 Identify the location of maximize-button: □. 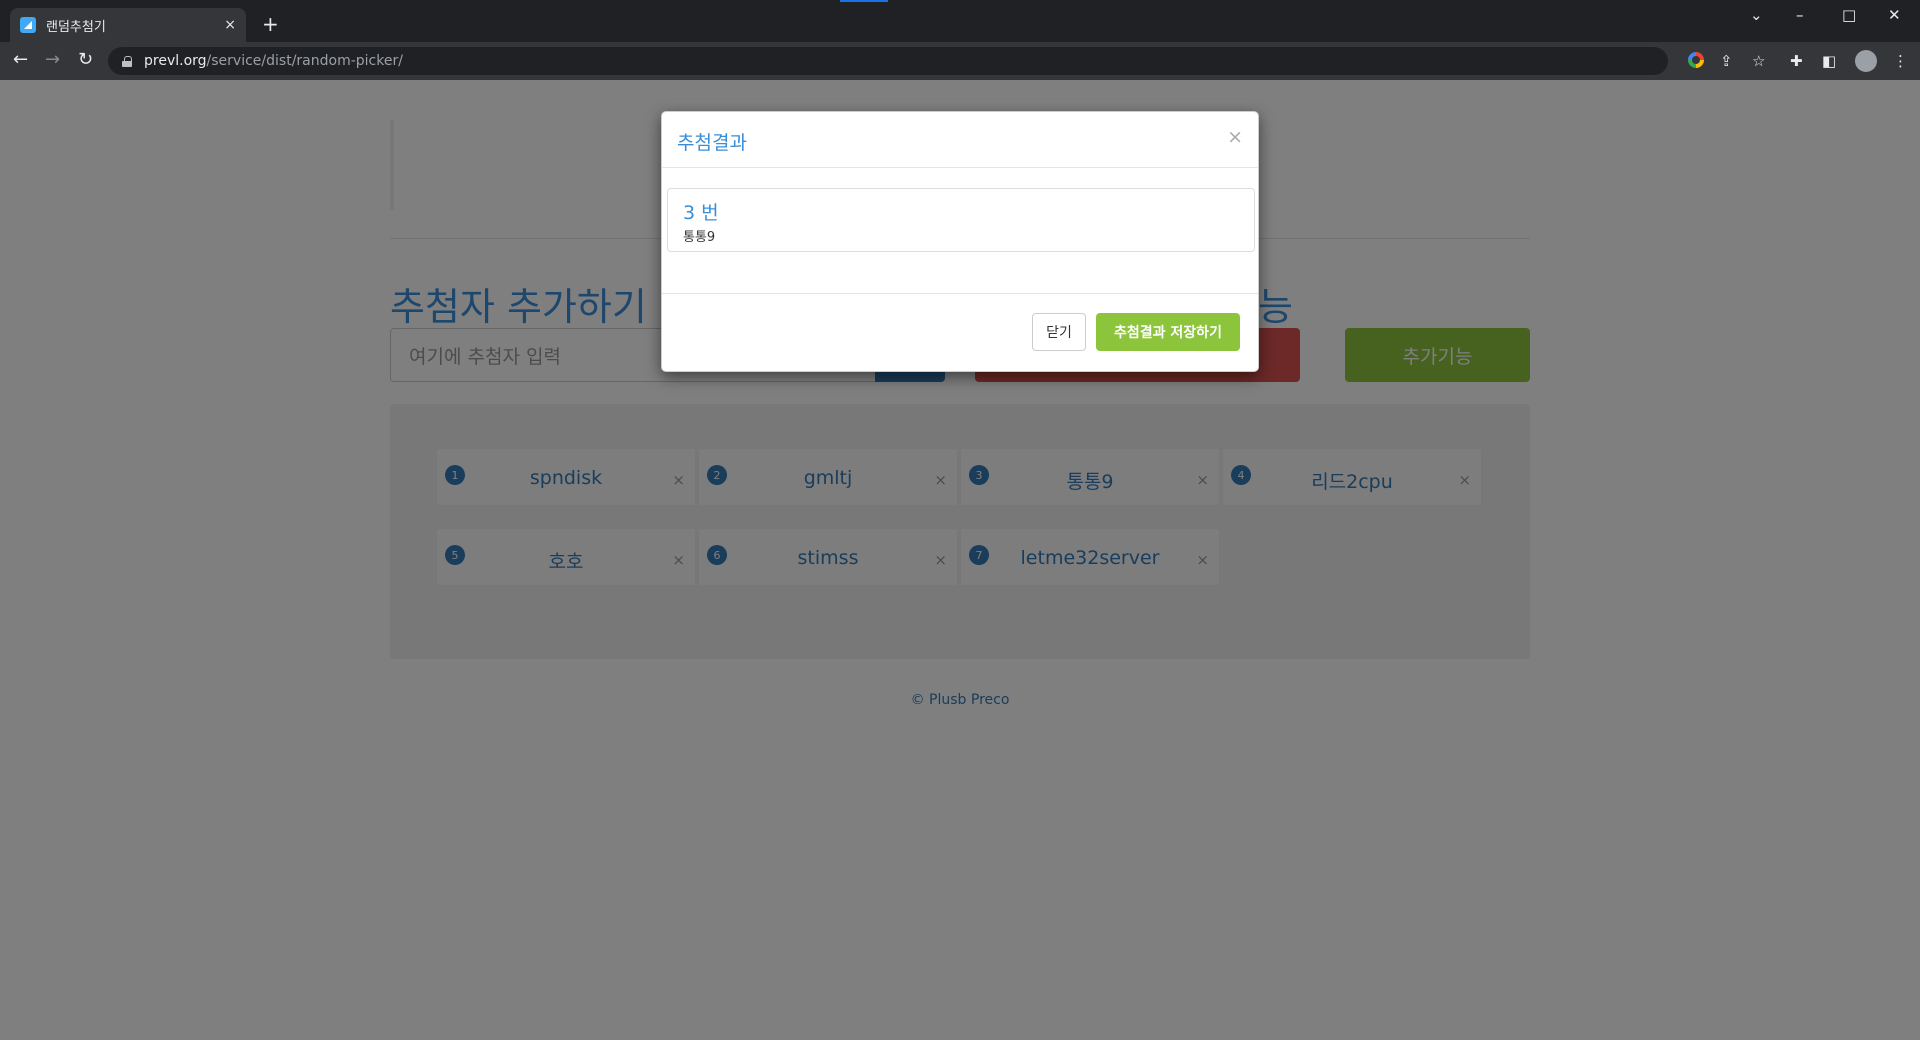
(1849, 15).